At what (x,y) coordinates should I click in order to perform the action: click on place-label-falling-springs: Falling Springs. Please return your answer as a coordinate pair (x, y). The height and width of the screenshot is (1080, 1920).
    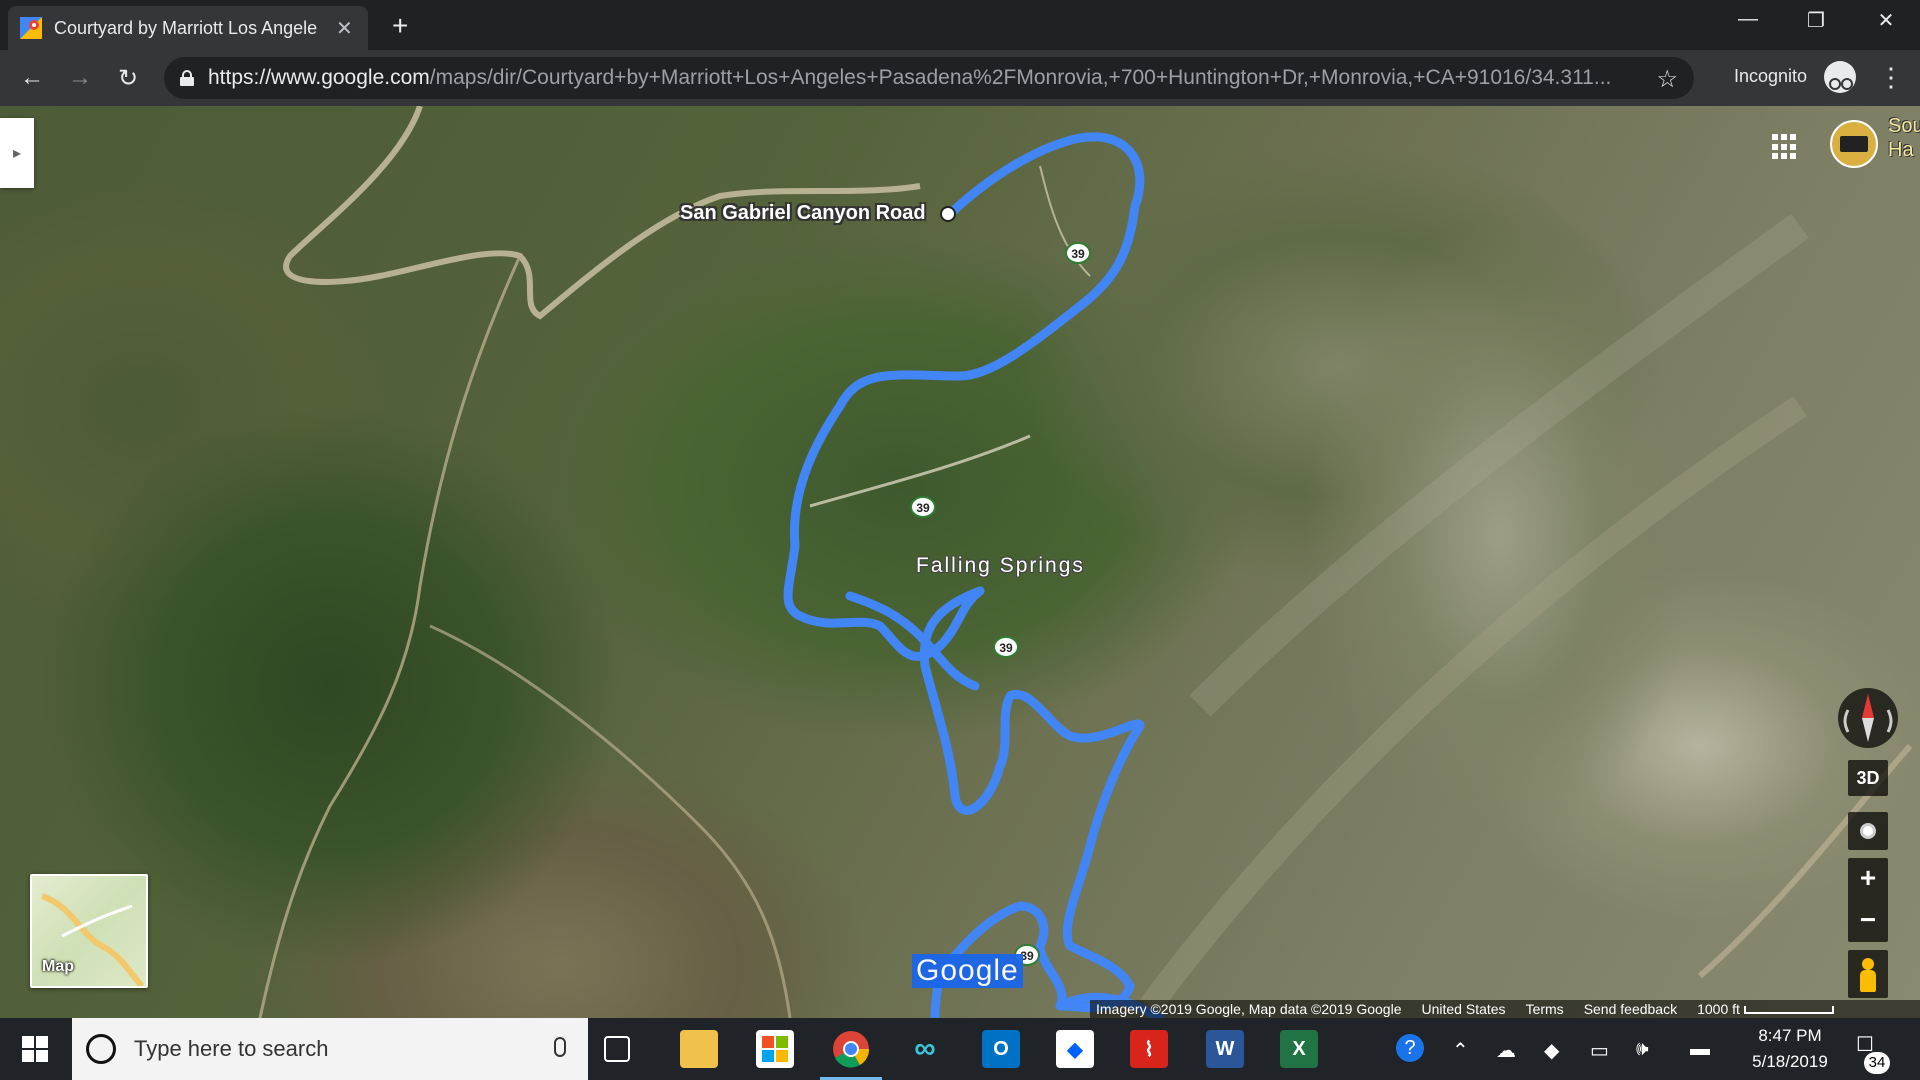
    Looking at the image, I should click on (1000, 566).